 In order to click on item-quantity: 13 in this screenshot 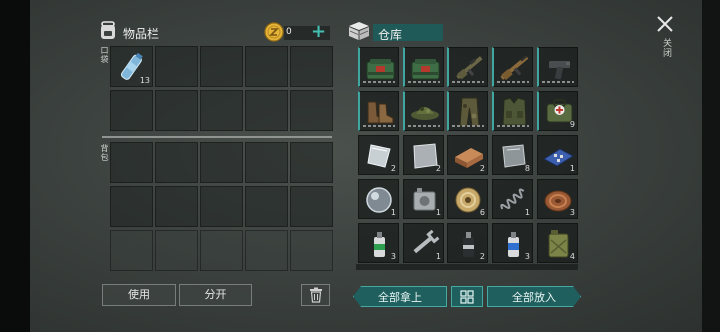, I will do `click(144, 80)`.